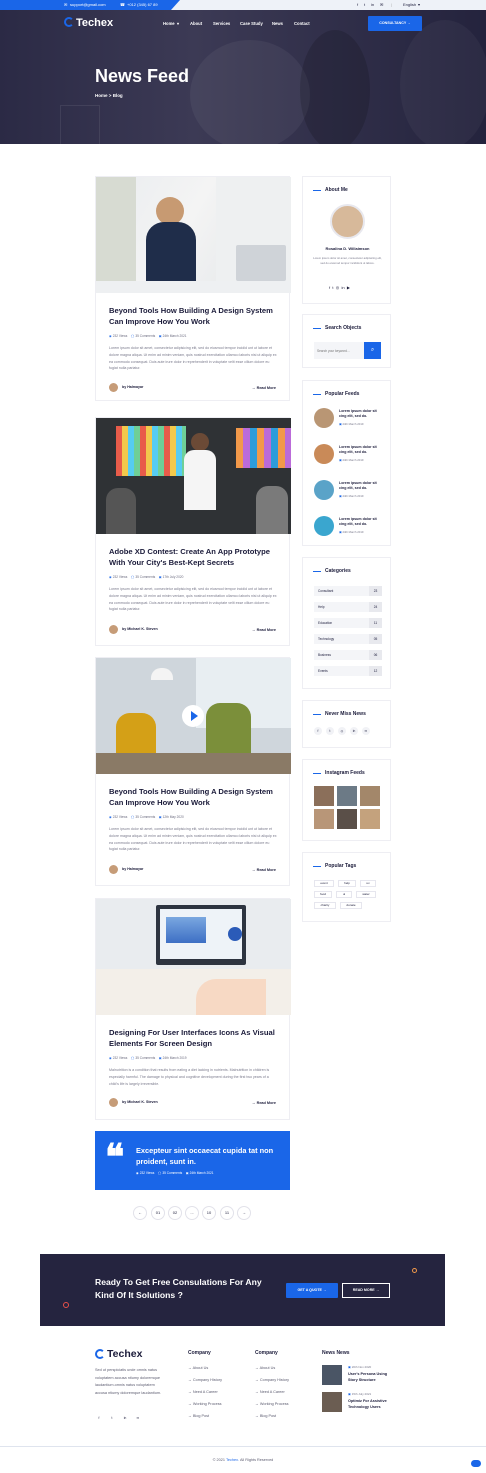 Image resolution: width=486 pixels, height=1473 pixels. Describe the element at coordinates (344, 894) in the screenshot. I see `tag: ui` at that location.